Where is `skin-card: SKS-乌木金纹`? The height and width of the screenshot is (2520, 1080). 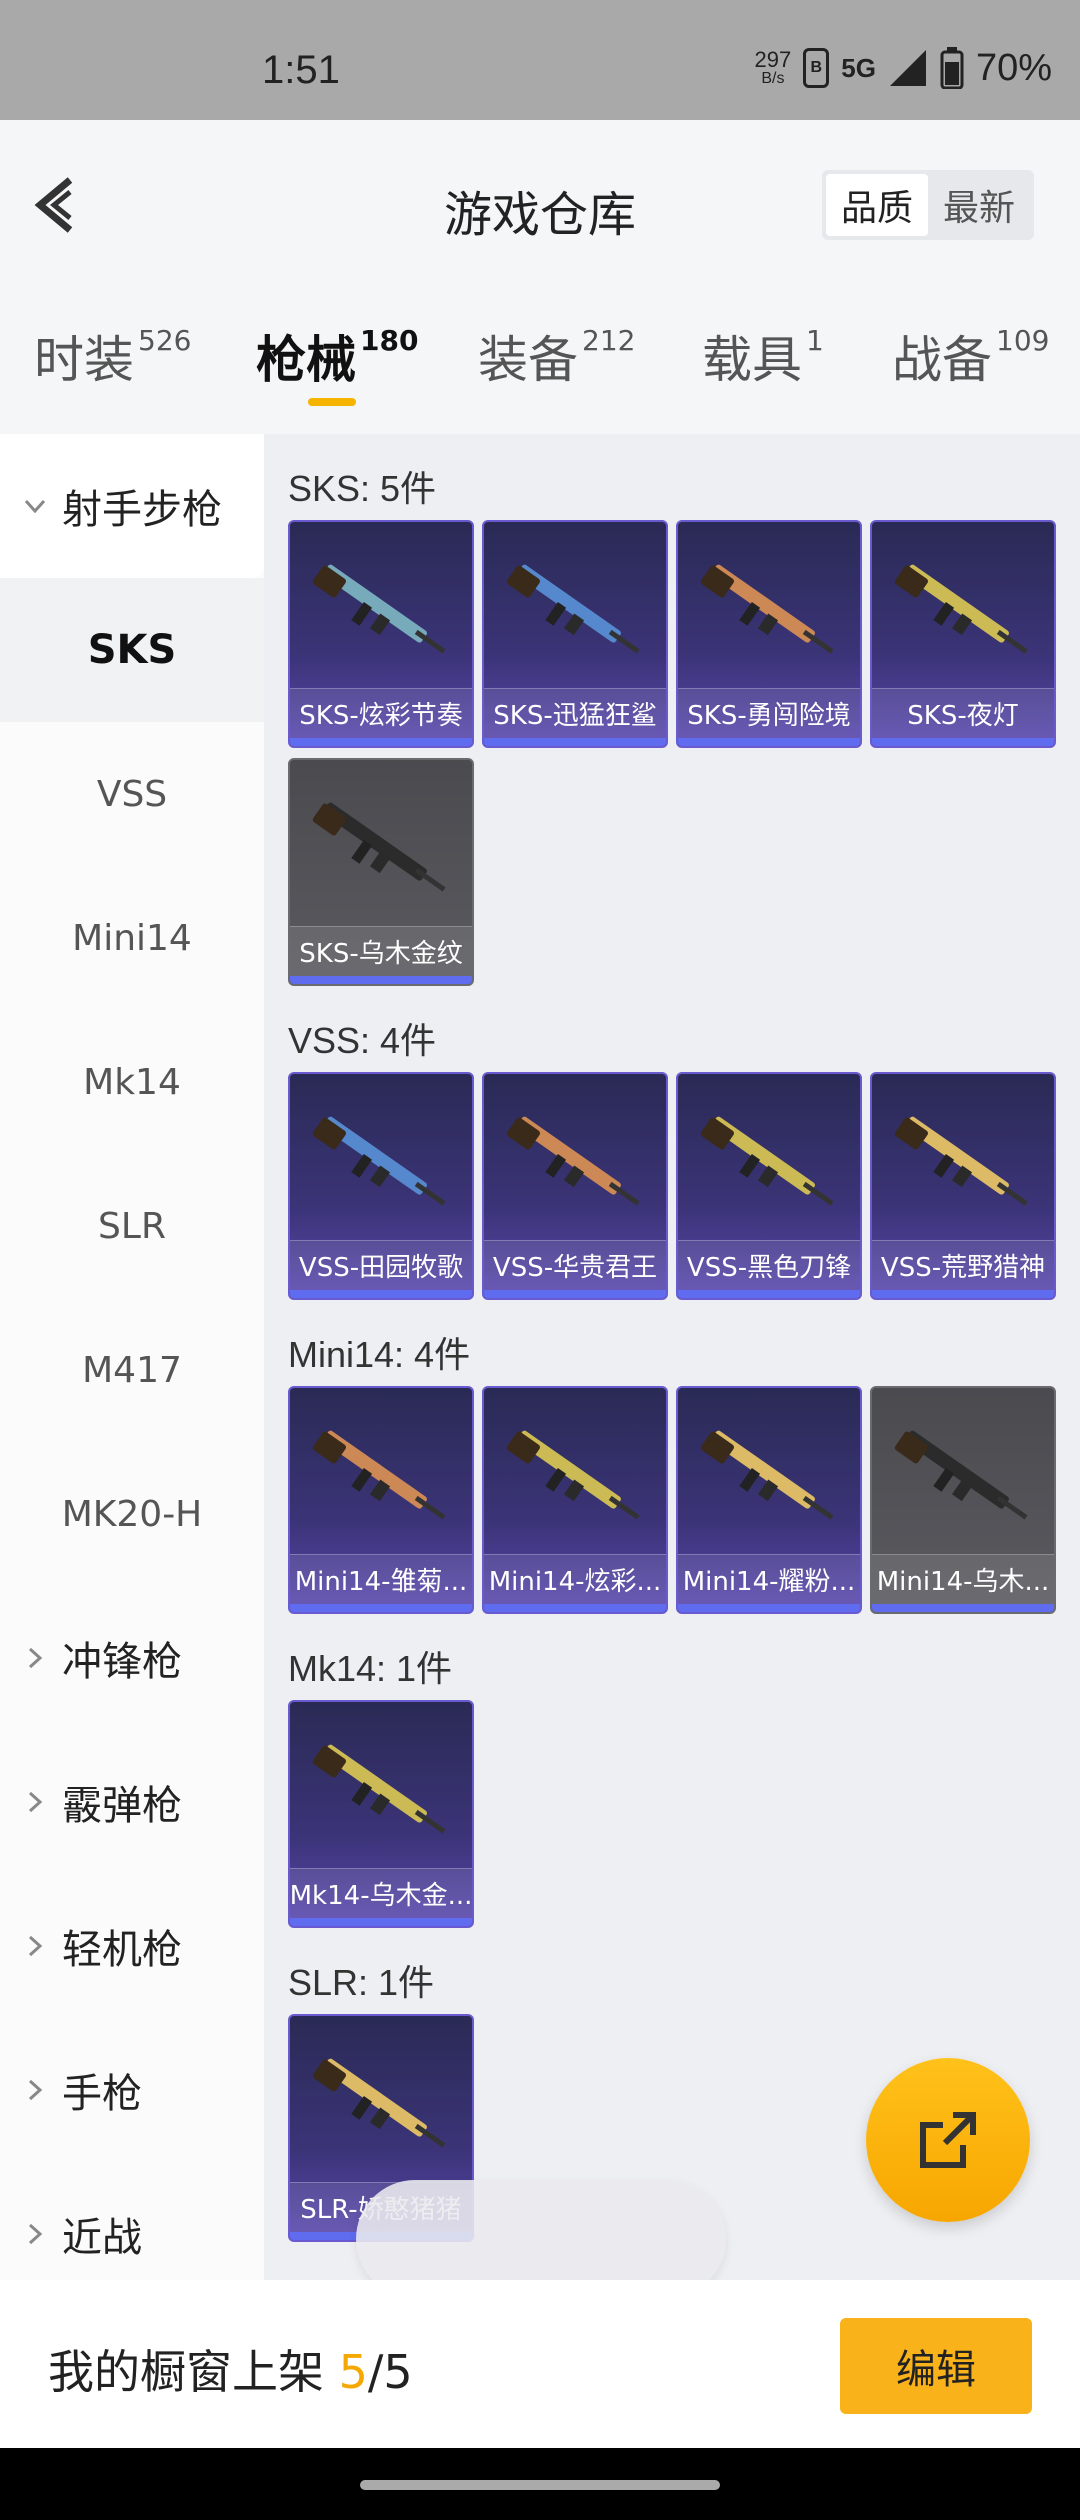 skin-card: SKS-乌木金纹 is located at coordinates (381, 872).